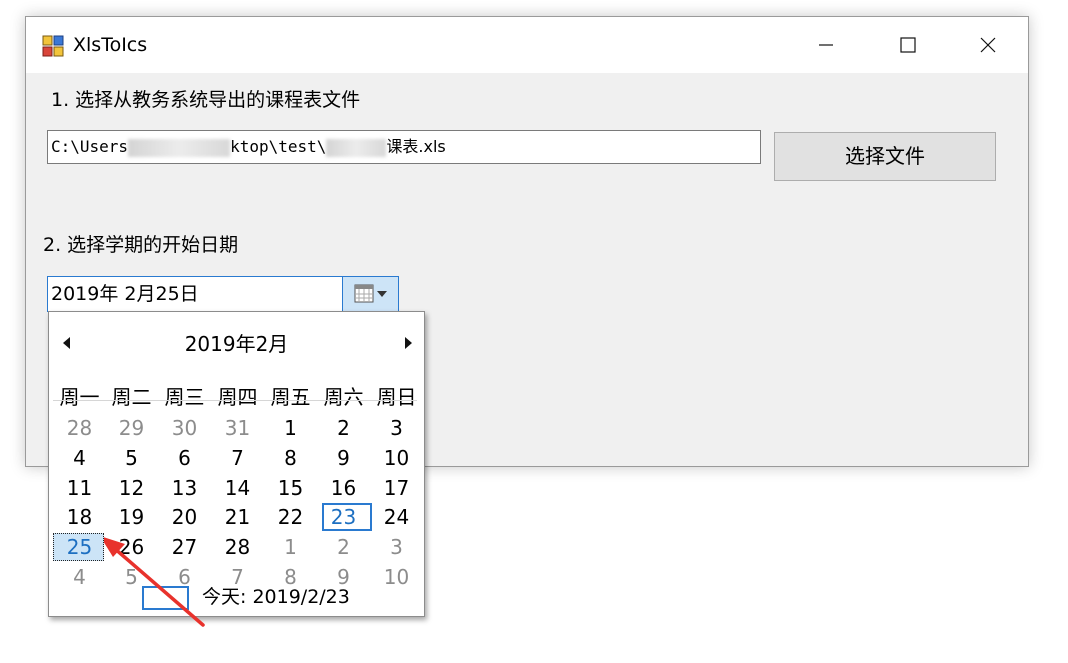  What do you see at coordinates (131, 547) in the screenshot?
I see `calendar-day: 26` at bounding box center [131, 547].